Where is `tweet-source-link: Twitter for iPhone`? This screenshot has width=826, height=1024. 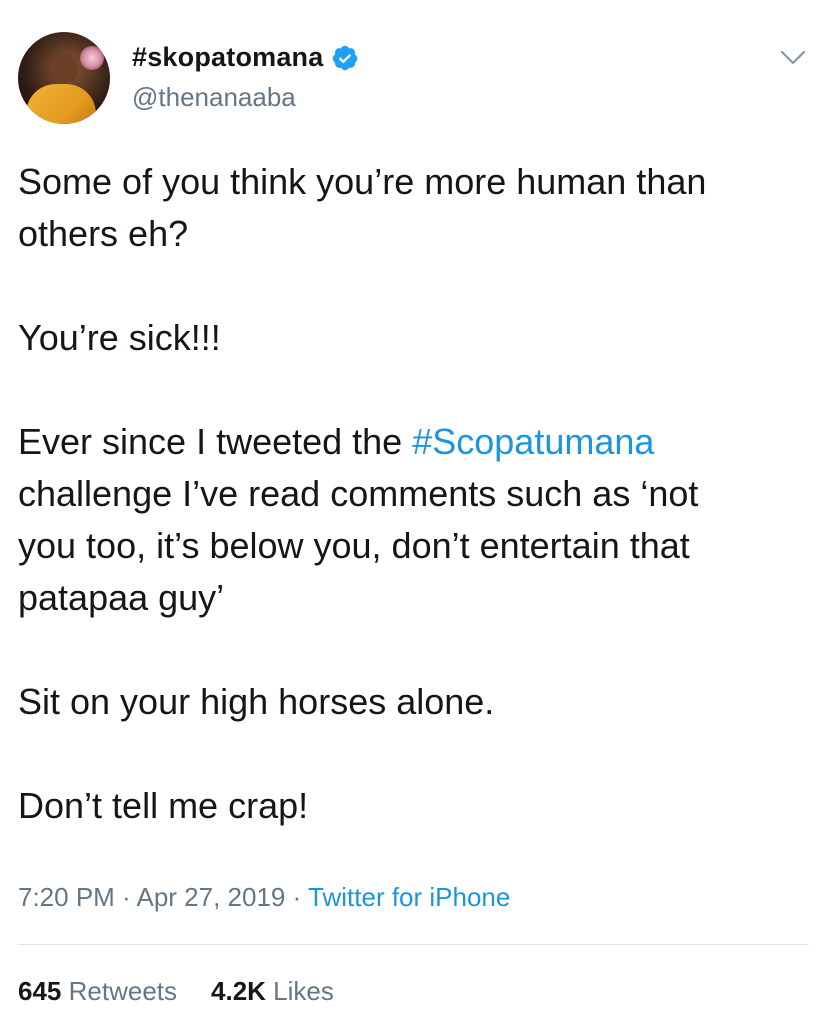
tweet-source-link: Twitter for iPhone is located at coordinates (409, 897).